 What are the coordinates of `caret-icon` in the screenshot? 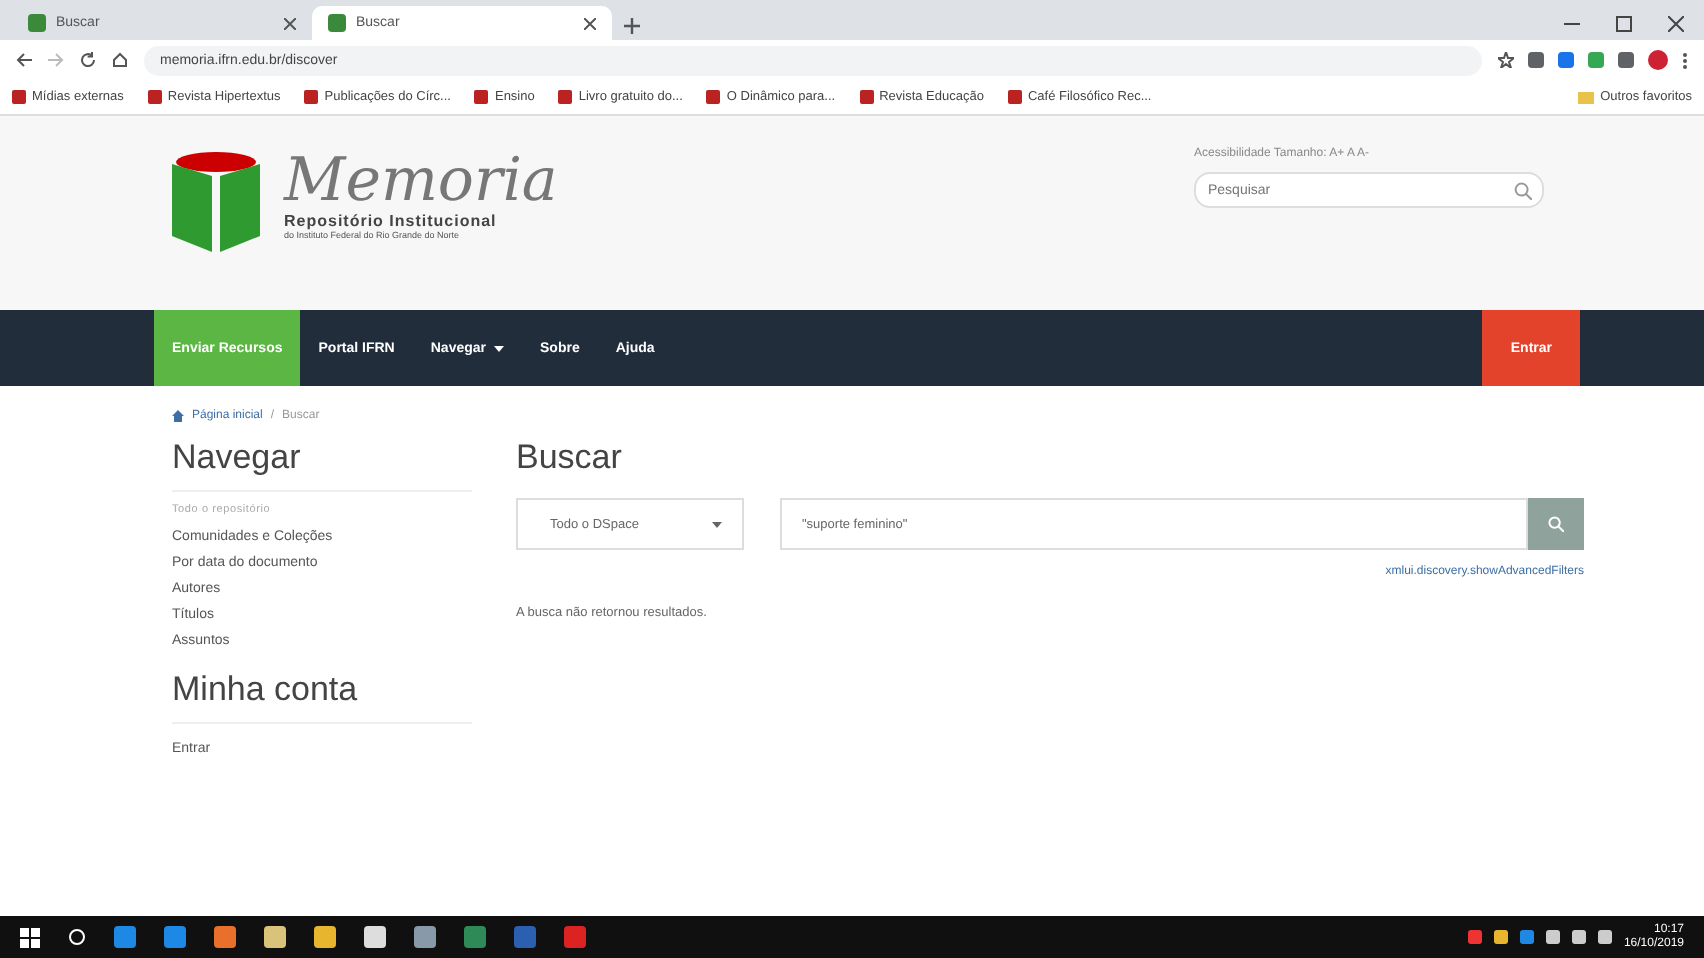 It's located at (717, 524).